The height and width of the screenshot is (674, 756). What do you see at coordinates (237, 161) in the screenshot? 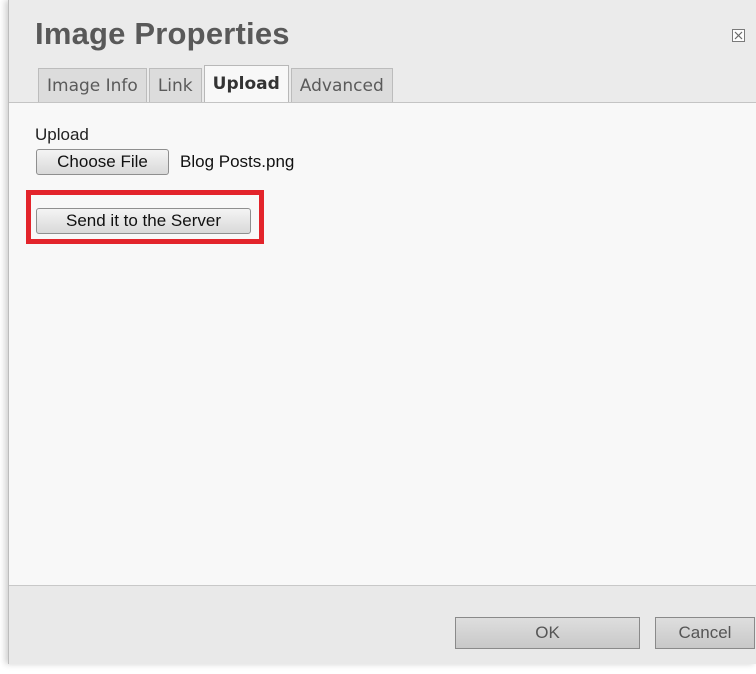
I see `selected-file-name: Blog Posts.png` at bounding box center [237, 161].